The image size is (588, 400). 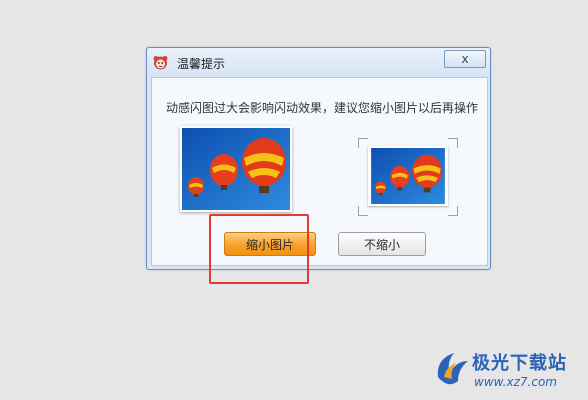 What do you see at coordinates (259, 249) in the screenshot?
I see `highlight-annotation` at bounding box center [259, 249].